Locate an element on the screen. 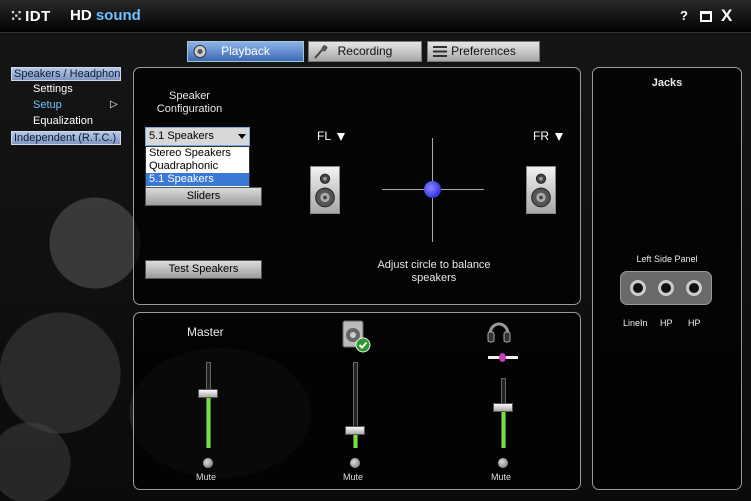 This screenshot has width=751, height=501. fl-label: FL is located at coordinates (324, 136).